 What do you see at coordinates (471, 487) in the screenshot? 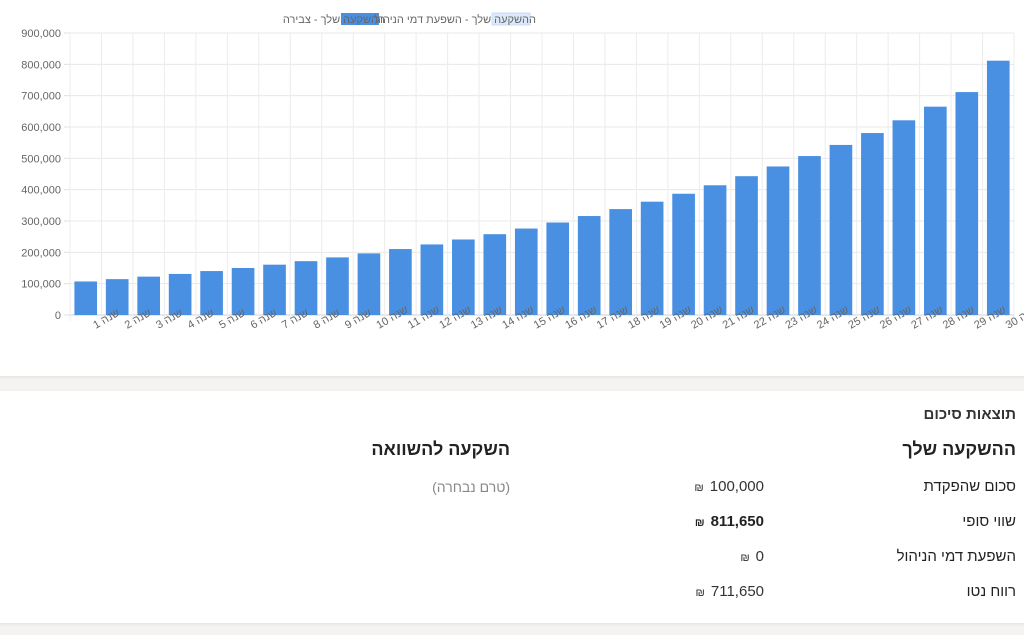
I see `comparison-pending-text: (טרם נבחרה)` at bounding box center [471, 487].